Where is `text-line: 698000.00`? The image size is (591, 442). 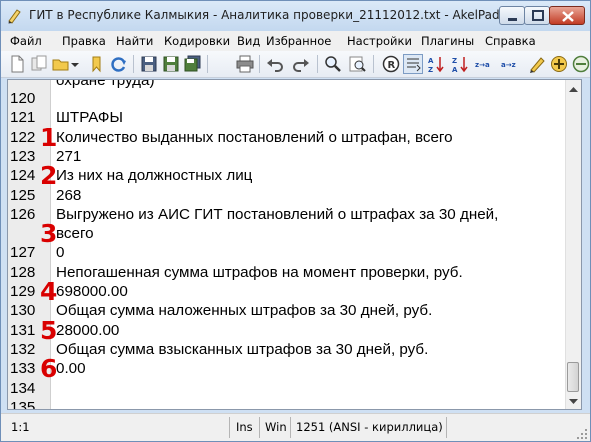
text-line: 698000.00 is located at coordinates (92, 291).